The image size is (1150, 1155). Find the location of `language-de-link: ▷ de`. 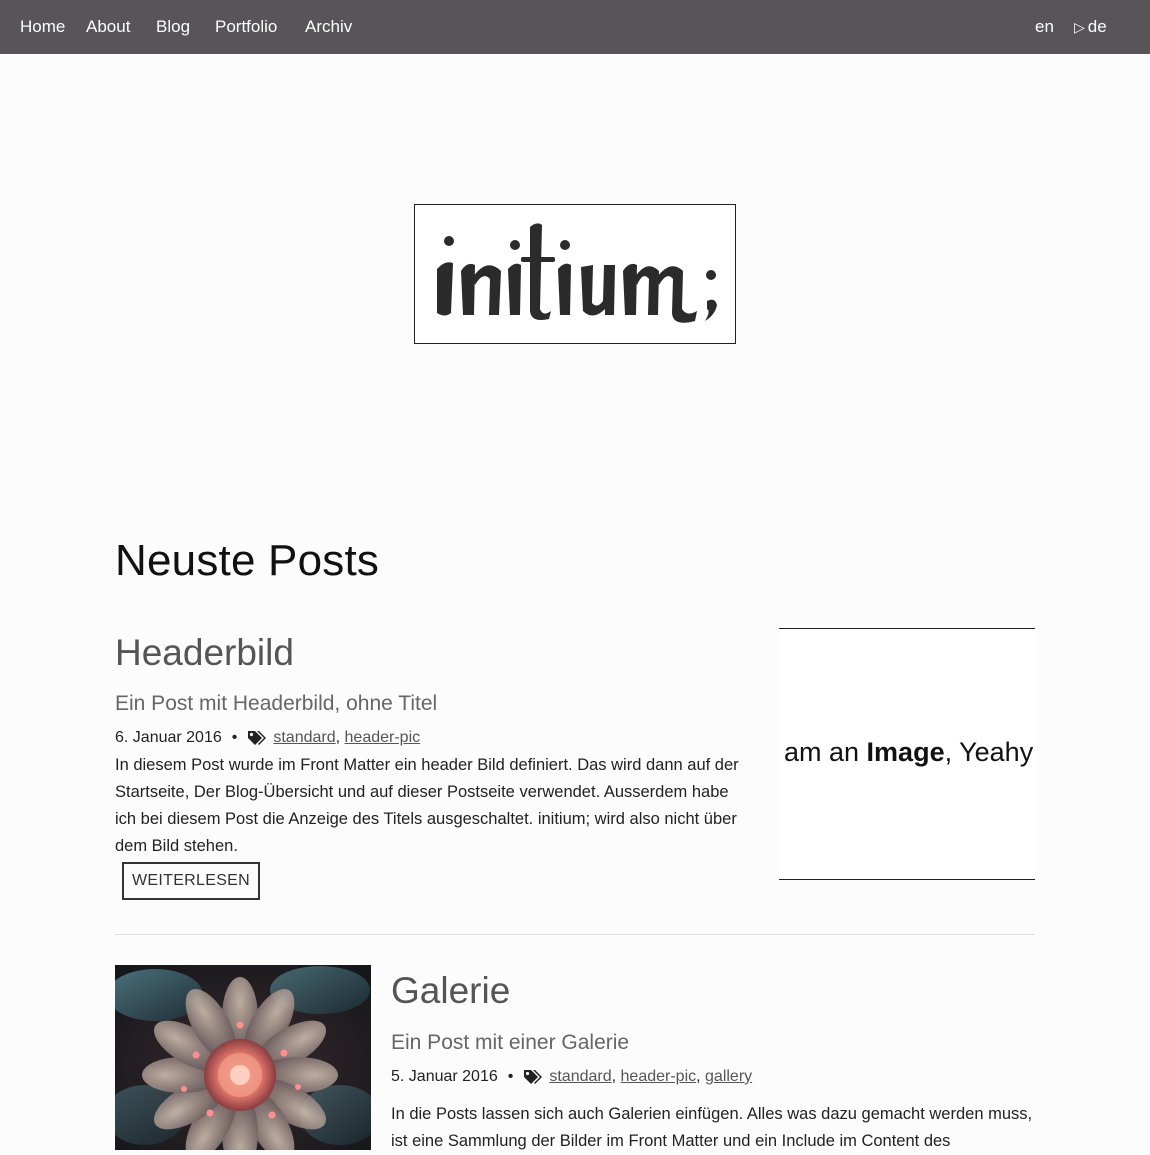

language-de-link: ▷ de is located at coordinates (1090, 27).